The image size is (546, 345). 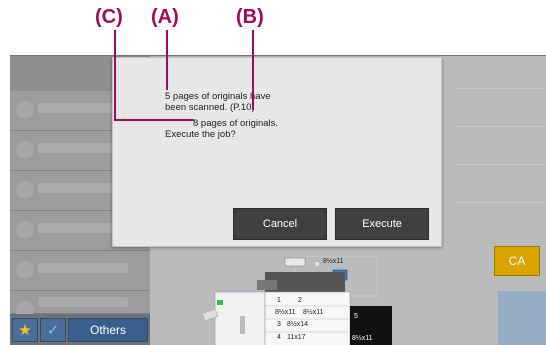 I want to click on tray-5-size: 8½x11, so click(x=362, y=338).